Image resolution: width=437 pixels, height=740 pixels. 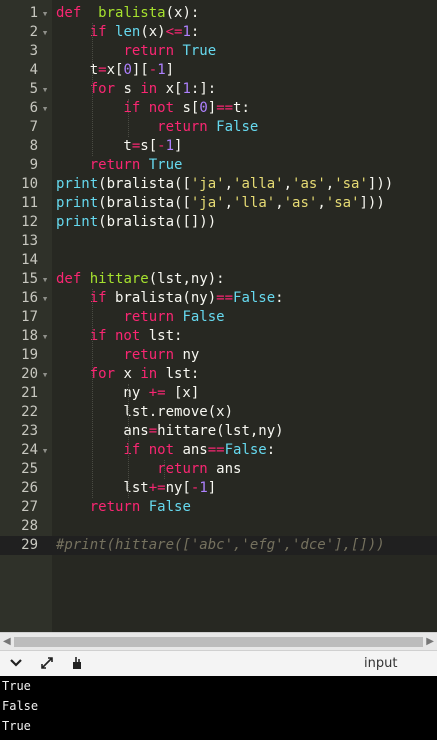 I want to click on code-text: def hittare(lst,ny):, so click(x=140, y=279).